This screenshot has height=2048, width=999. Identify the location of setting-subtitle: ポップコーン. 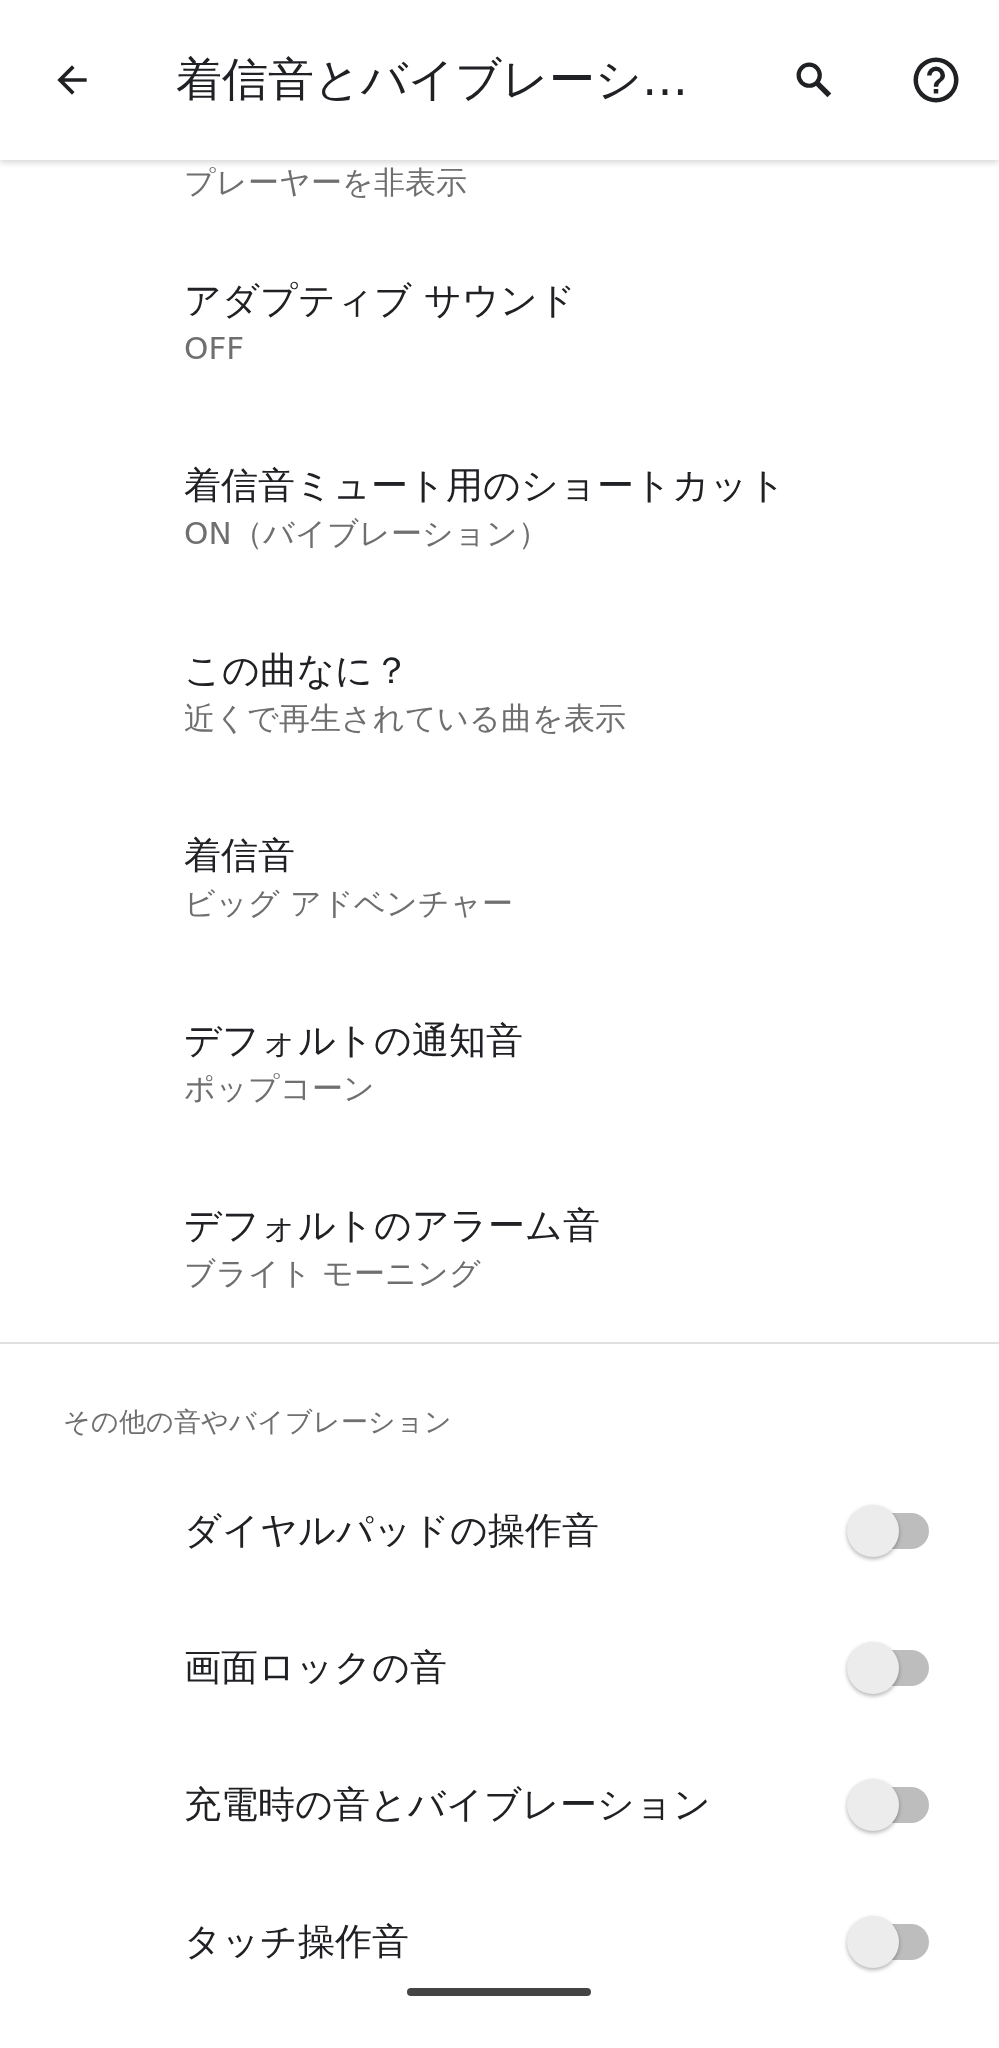
(280, 1088).